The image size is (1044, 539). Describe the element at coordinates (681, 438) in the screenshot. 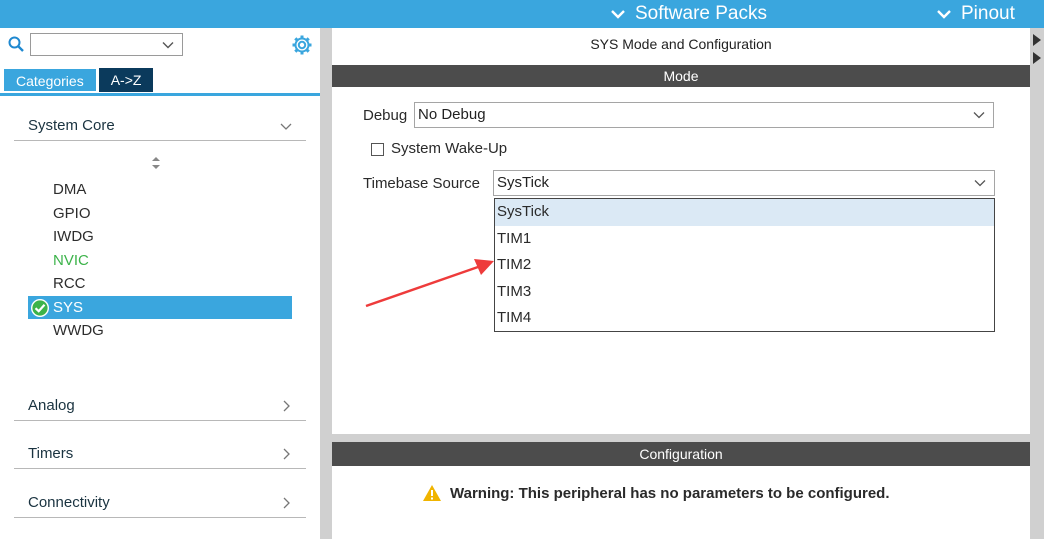

I see `section-divider` at that location.